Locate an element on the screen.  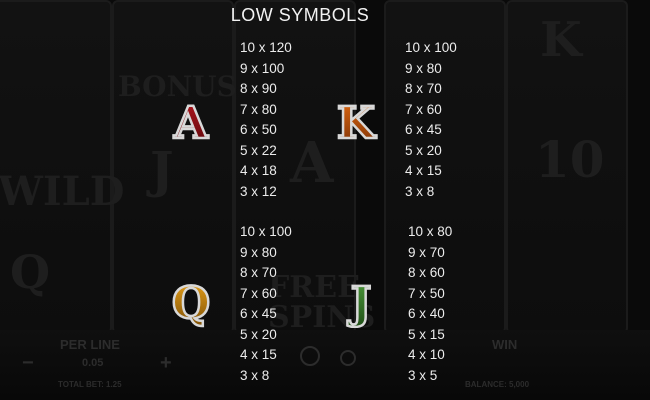
pay-row: 6 x 50 is located at coordinates (258, 129).